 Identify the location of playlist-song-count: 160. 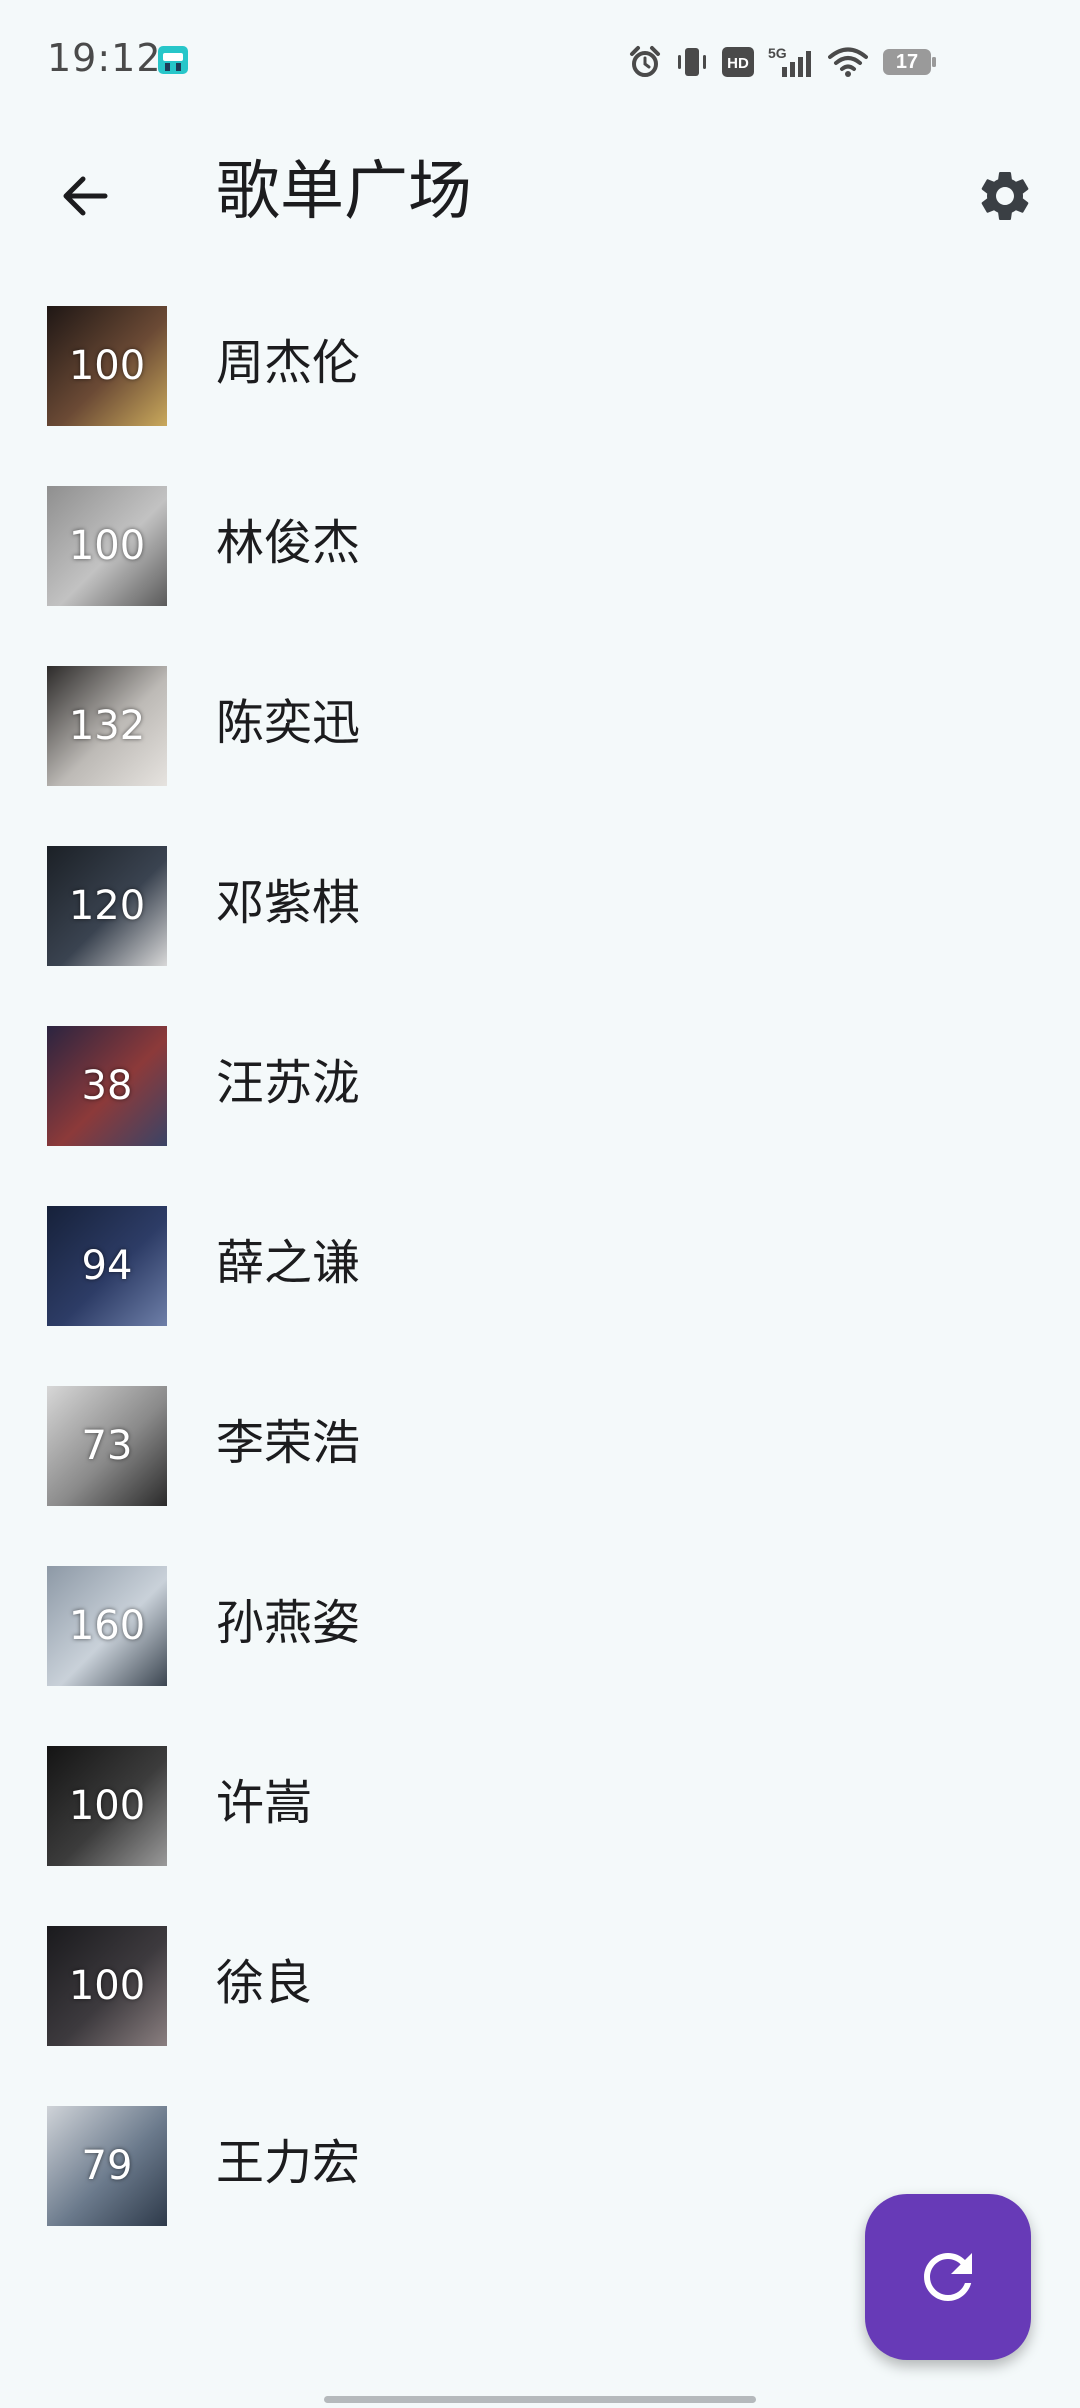
(107, 1626).